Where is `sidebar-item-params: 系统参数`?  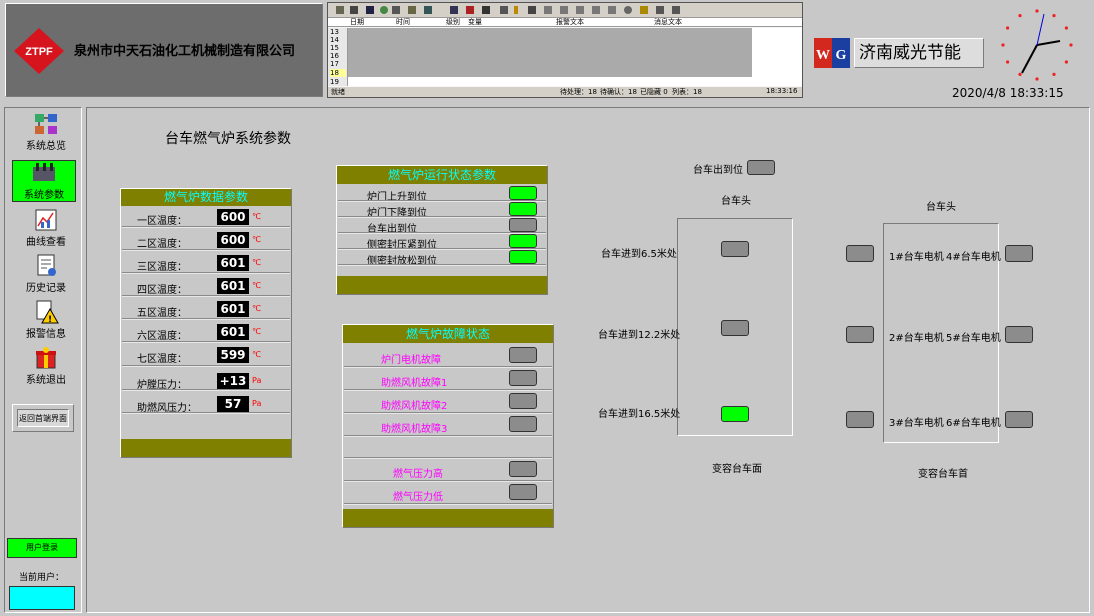 sidebar-item-params: 系统参数 is located at coordinates (44, 181).